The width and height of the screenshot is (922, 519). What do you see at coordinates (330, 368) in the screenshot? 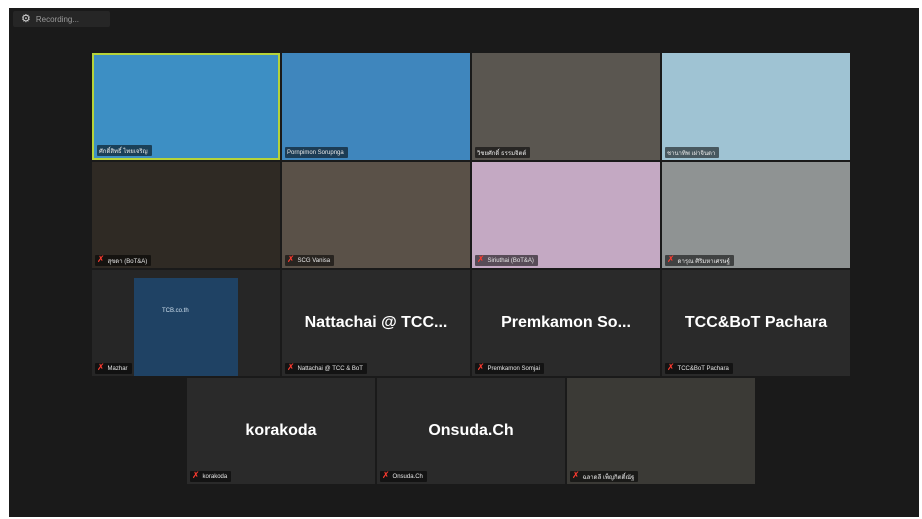
I see `participant-name-label: Nattachai @ TCC & BoT` at bounding box center [330, 368].